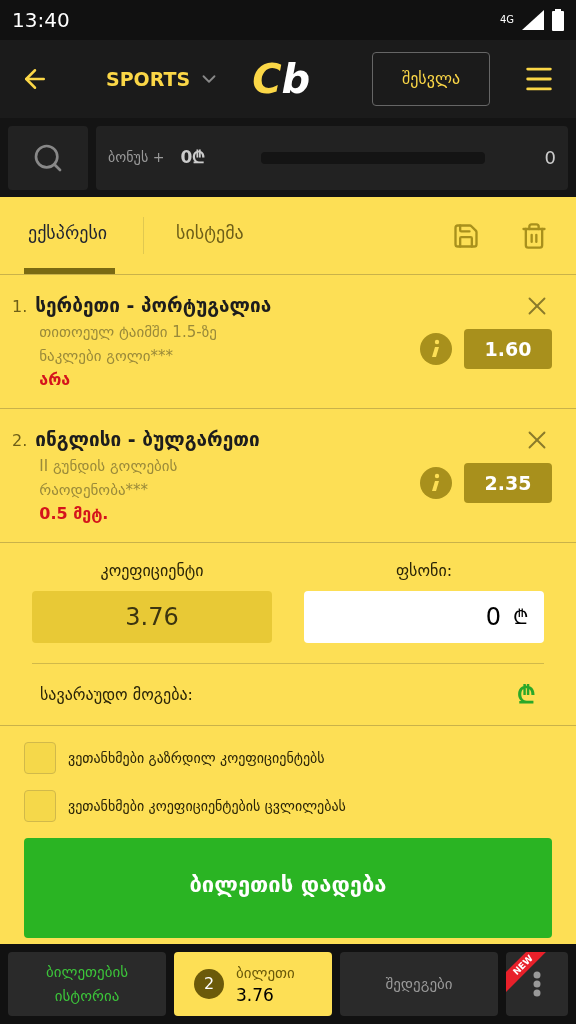  What do you see at coordinates (154, 306) in the screenshot?
I see `match-title: სერბეთი - პორტუგალია` at bounding box center [154, 306].